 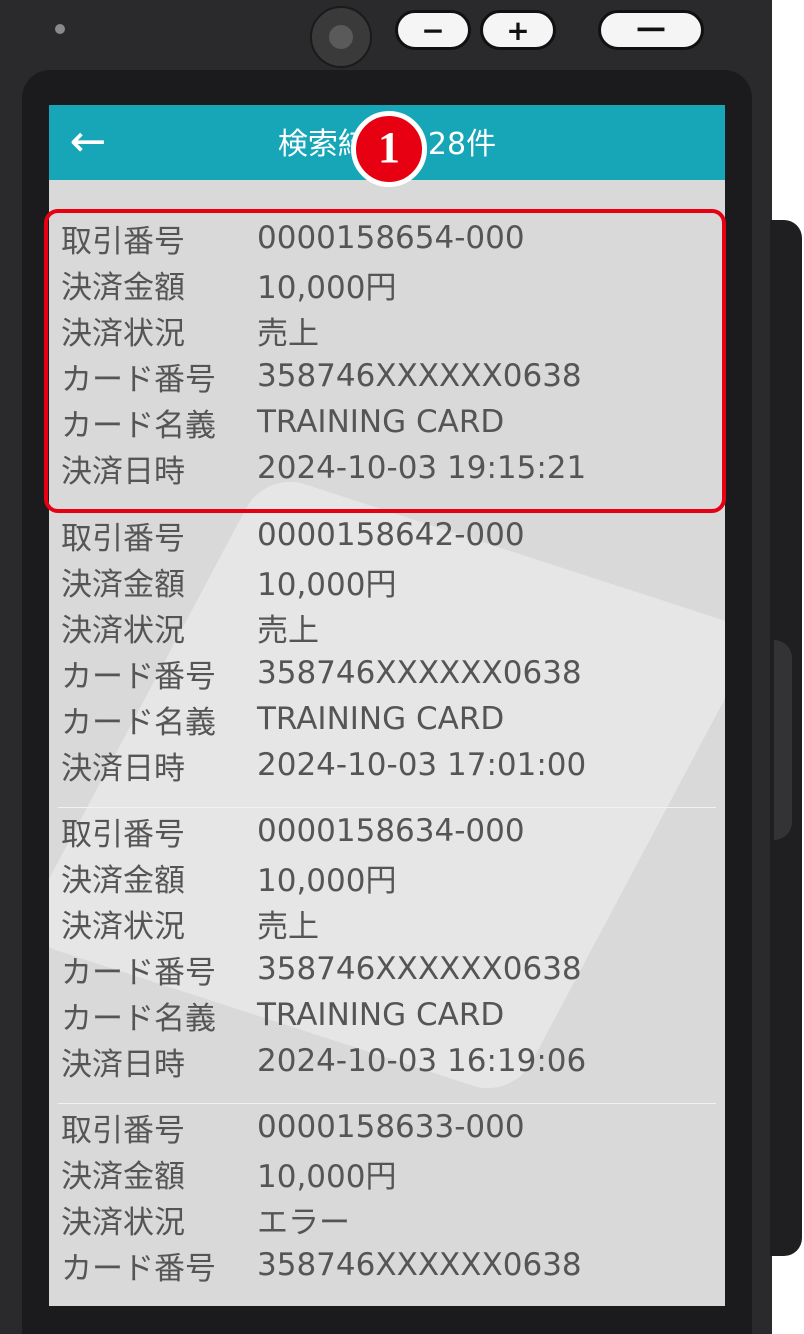 What do you see at coordinates (303, 1222) in the screenshot?
I see `status-value: エラー` at bounding box center [303, 1222].